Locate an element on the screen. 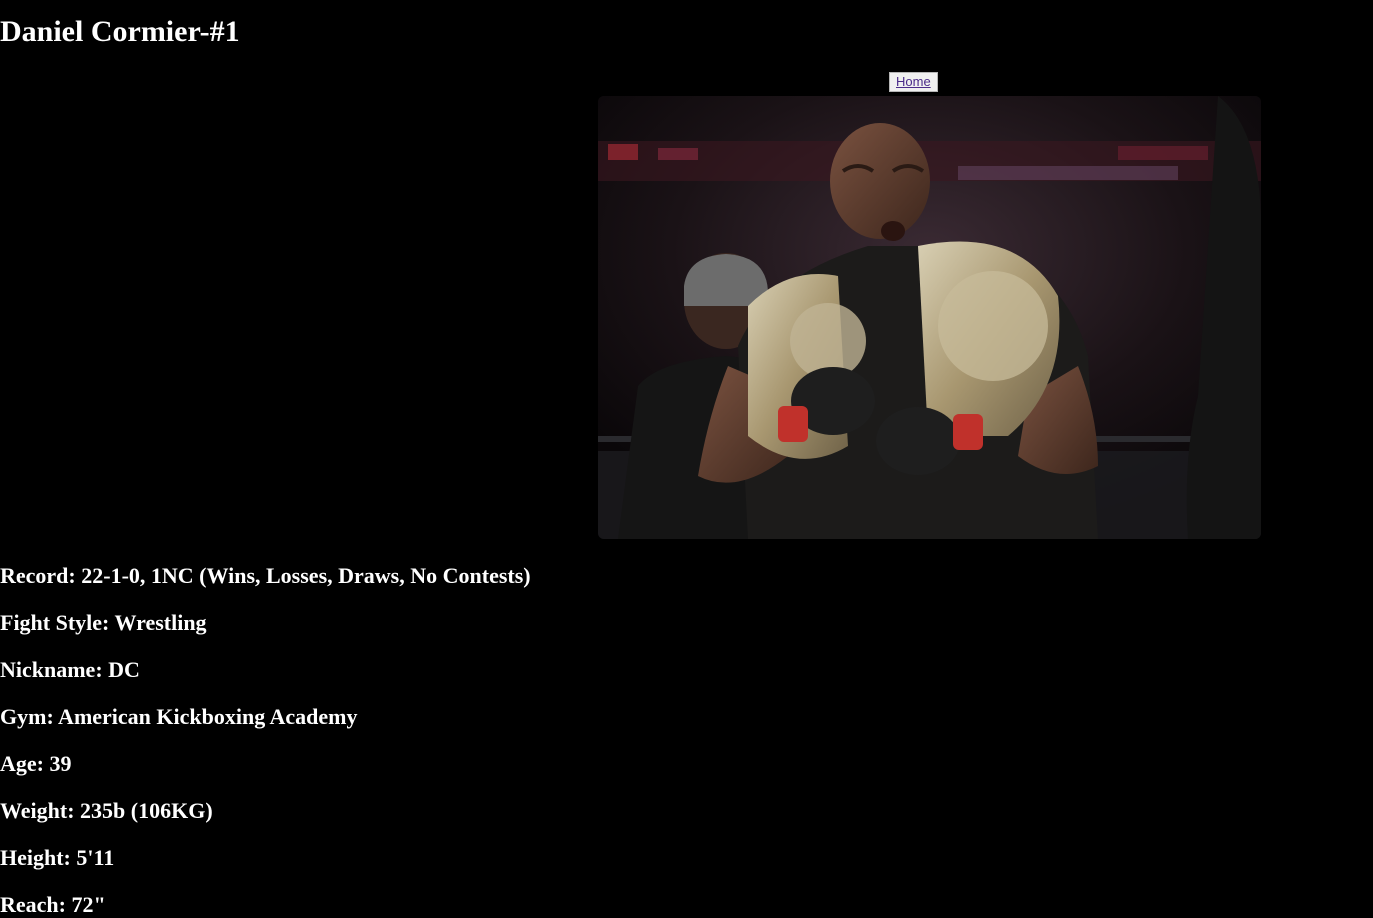 The image size is (1373, 918). stat-weight: Weight: 235b (106KG) is located at coordinates (106, 810).